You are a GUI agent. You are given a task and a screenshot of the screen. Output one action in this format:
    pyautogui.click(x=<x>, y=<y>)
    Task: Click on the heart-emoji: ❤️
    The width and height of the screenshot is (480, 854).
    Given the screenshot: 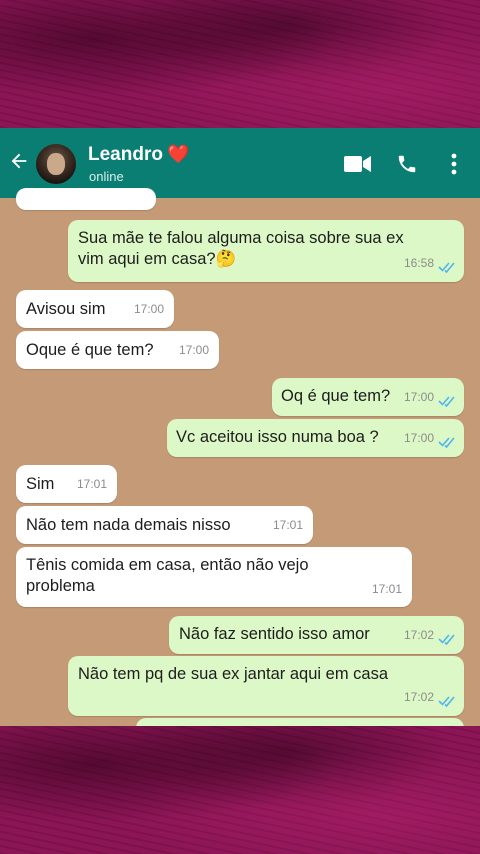 What is the action you would take?
    pyautogui.click(x=178, y=154)
    